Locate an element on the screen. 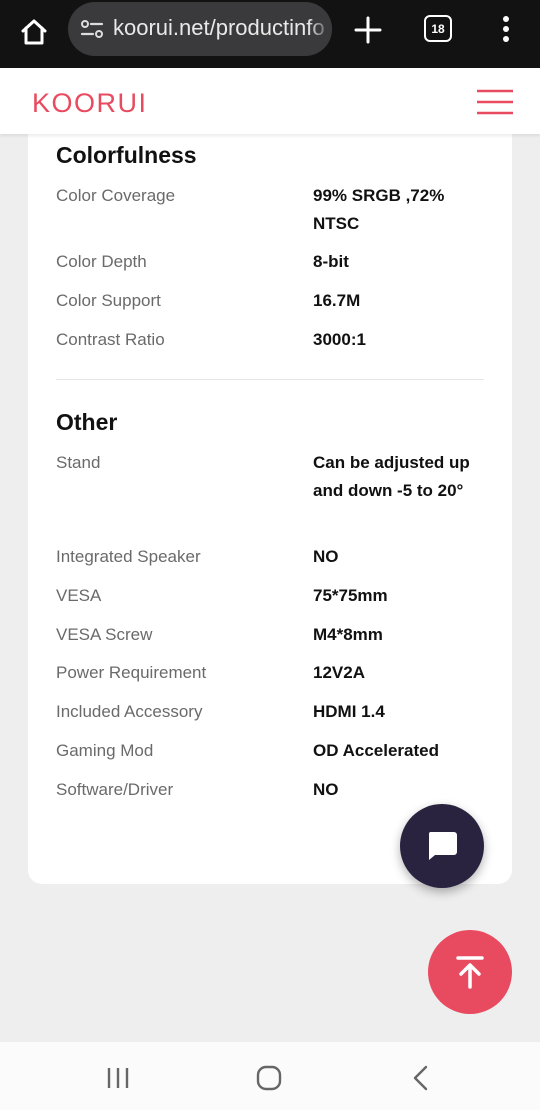 The width and height of the screenshot is (540, 1110). back-chevron-icon is located at coordinates (421, 1078).